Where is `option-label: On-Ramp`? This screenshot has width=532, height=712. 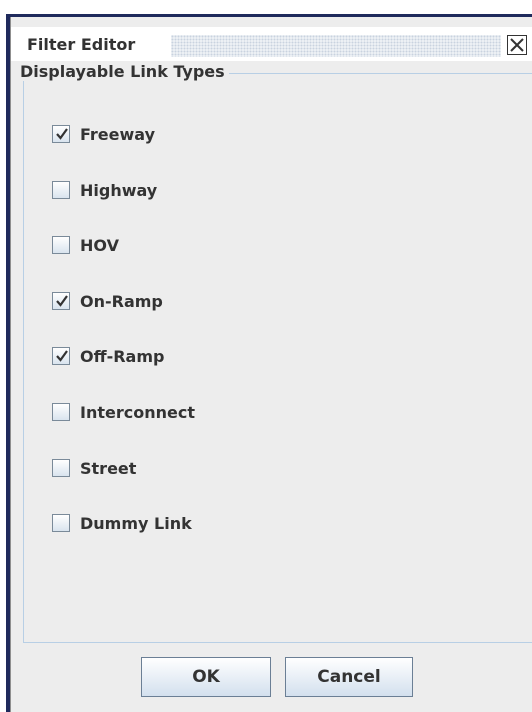 option-label: On-Ramp is located at coordinates (121, 301).